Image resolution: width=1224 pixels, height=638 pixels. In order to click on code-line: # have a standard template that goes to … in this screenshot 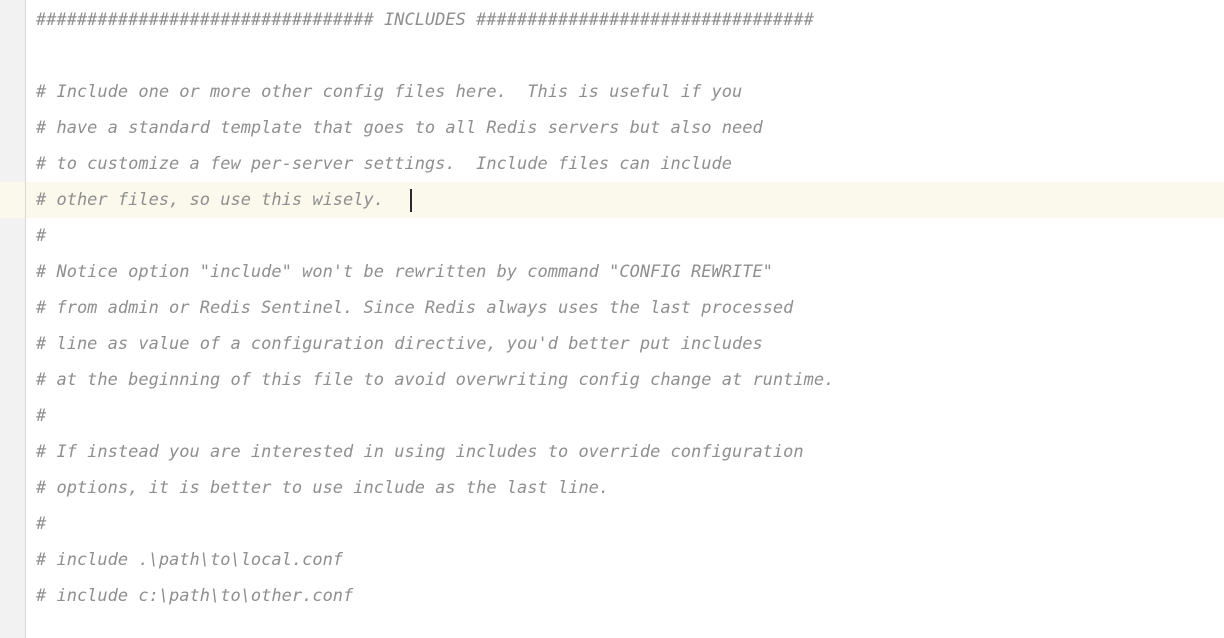, I will do `click(612, 128)`.